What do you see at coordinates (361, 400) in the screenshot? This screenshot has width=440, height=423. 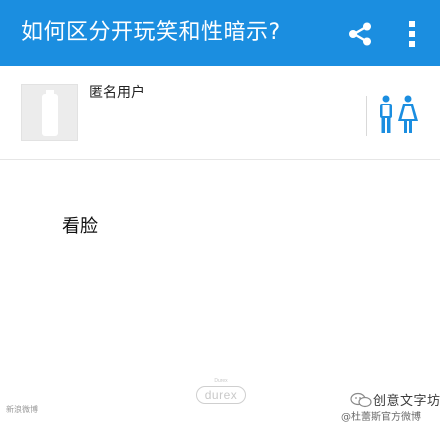 I see `wechat-icon` at bounding box center [361, 400].